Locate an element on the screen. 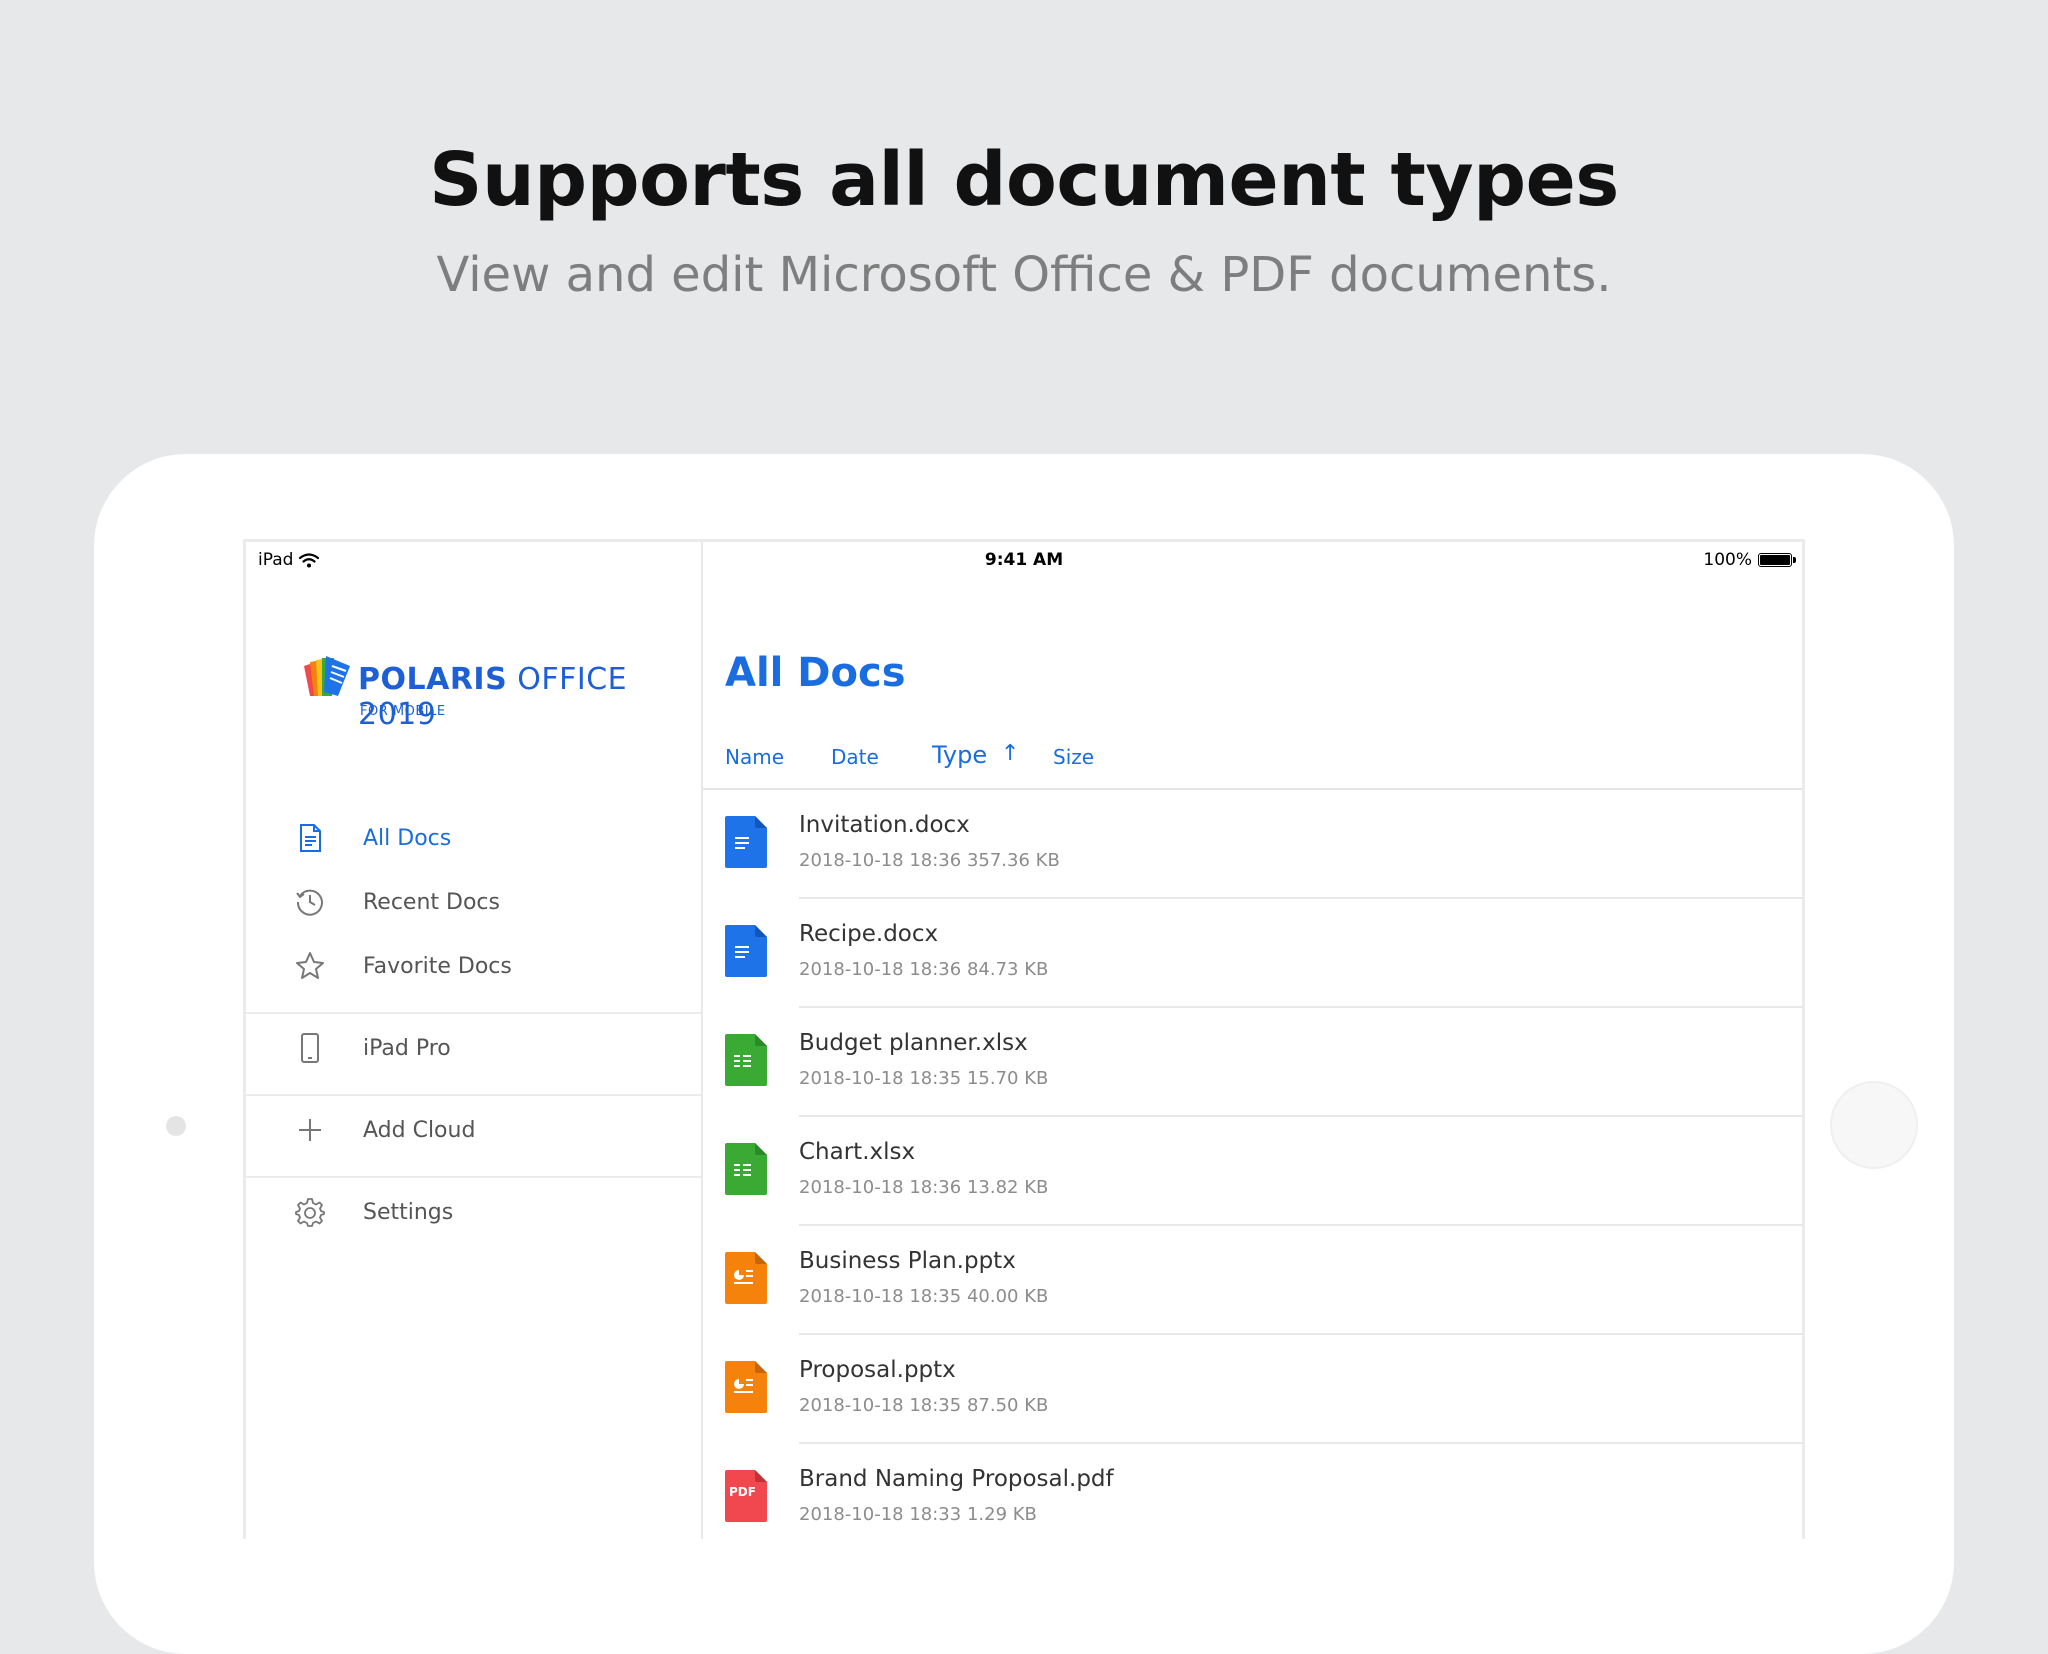  sidebar-item-label: Recent Docs is located at coordinates (431, 902).